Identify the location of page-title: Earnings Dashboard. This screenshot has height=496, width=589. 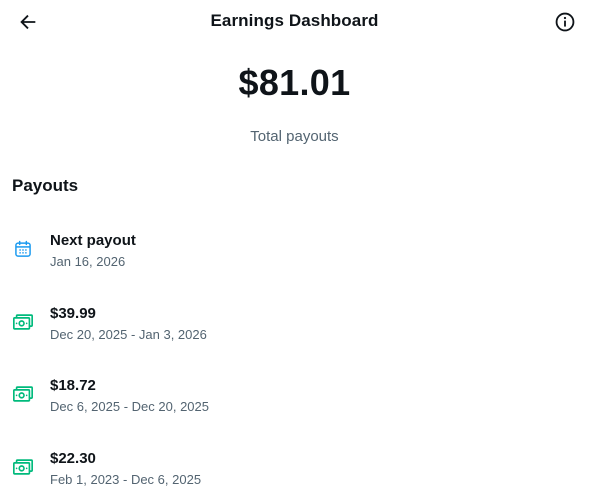
(294, 20).